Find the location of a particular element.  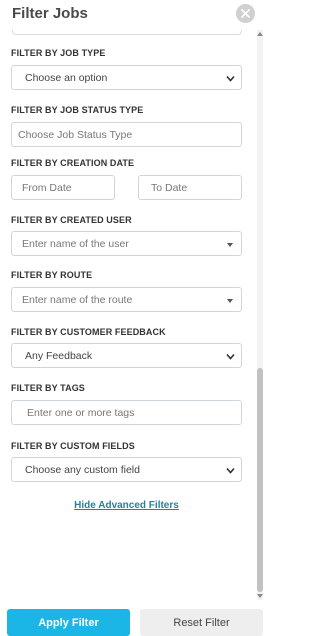

route-placeholder: Enter name of the route is located at coordinates (77, 300).